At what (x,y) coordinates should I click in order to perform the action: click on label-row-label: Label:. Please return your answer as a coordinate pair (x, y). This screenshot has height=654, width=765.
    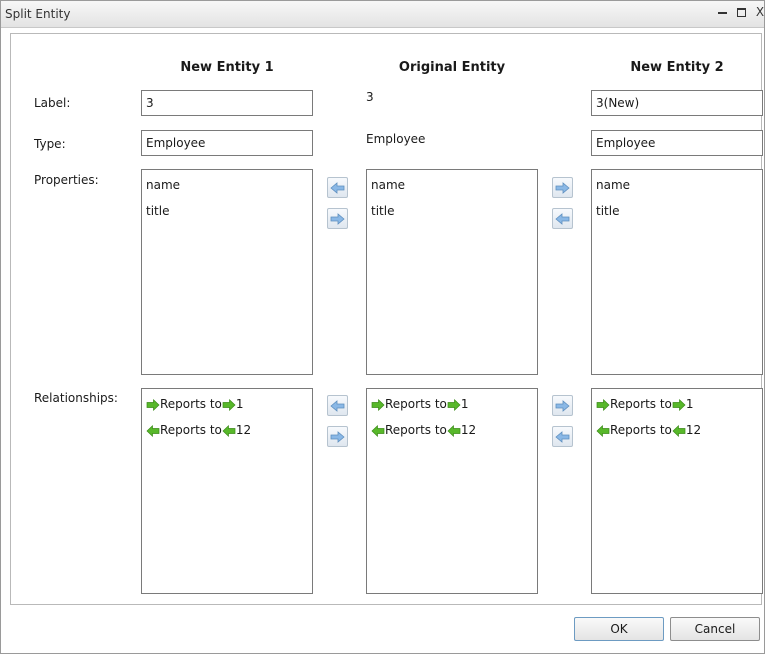
    Looking at the image, I should click on (52, 103).